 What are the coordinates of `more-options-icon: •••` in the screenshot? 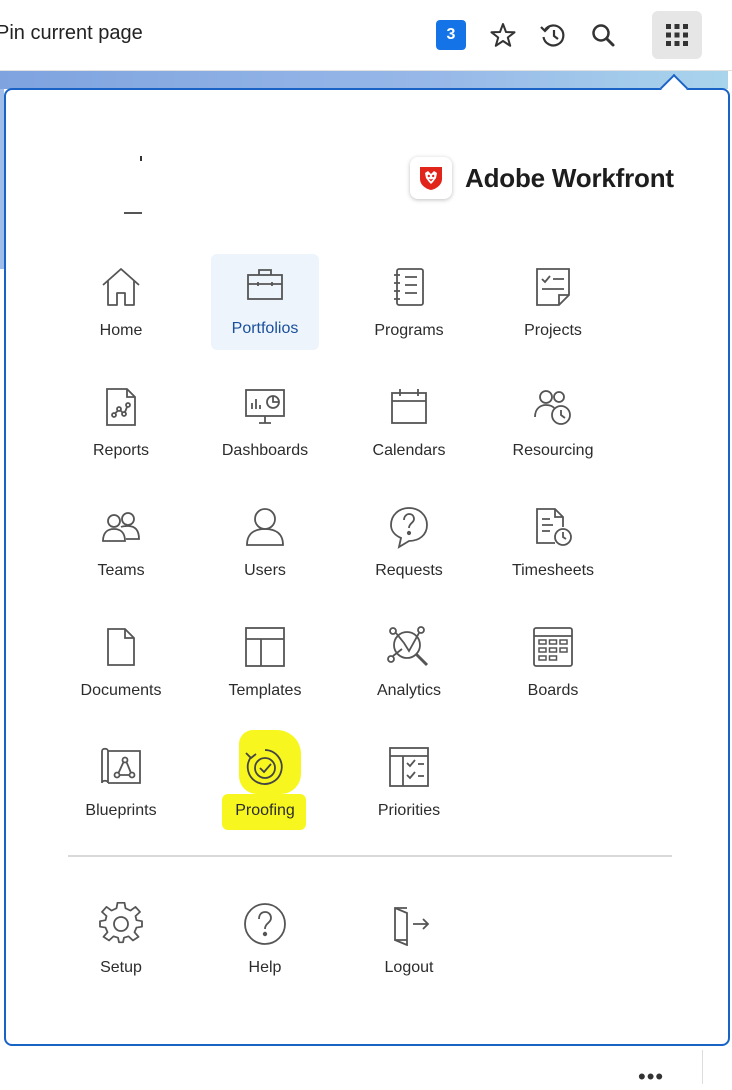 It's located at (651, 1077).